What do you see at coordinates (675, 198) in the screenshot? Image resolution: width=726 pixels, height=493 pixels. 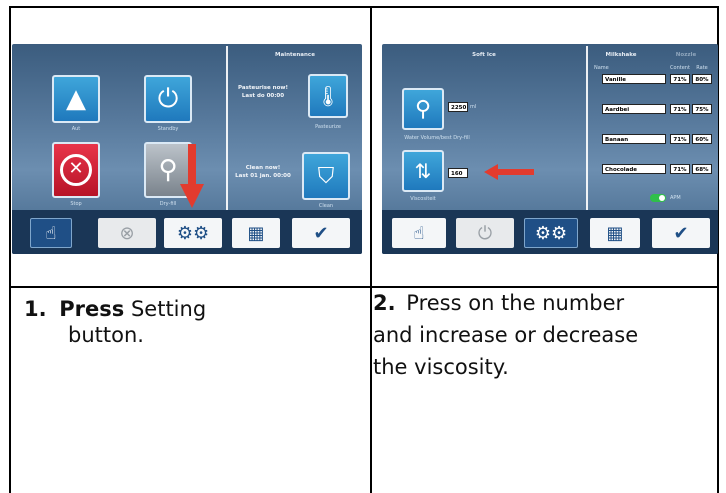 I see `apm-label: APM` at bounding box center [675, 198].